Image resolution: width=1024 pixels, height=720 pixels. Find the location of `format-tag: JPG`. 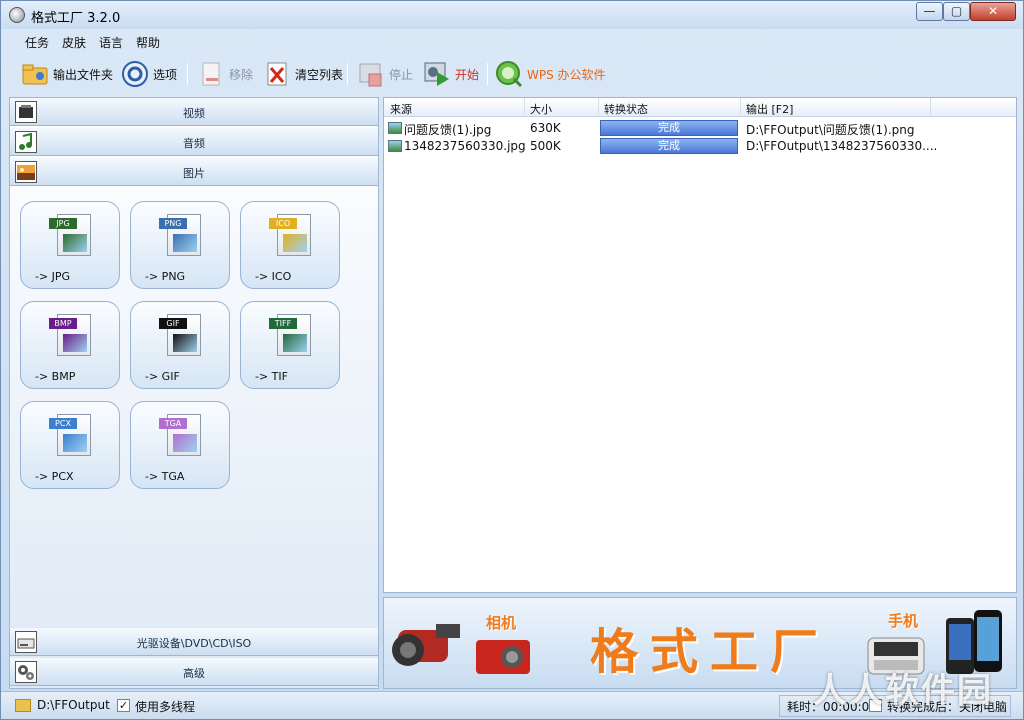

format-tag: JPG is located at coordinates (63, 223).